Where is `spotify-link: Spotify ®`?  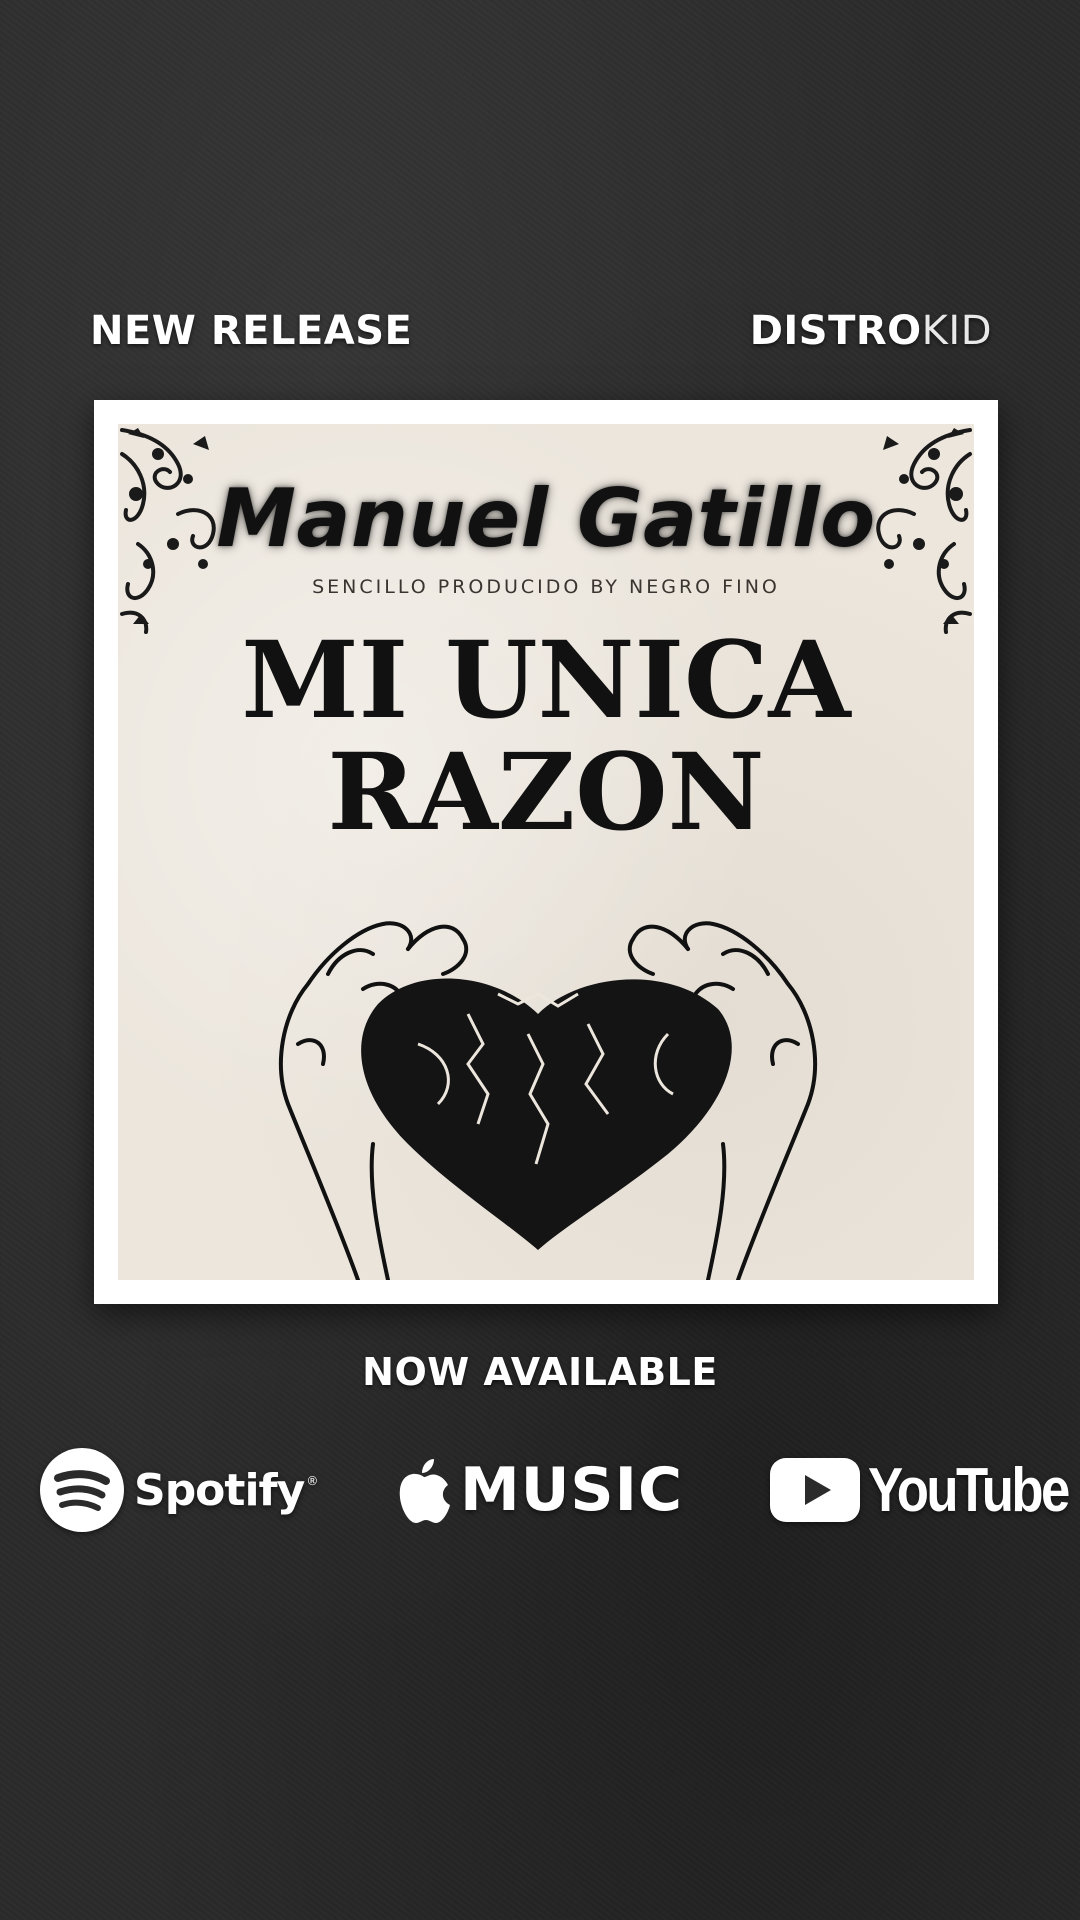 spotify-link: Spotify ® is located at coordinates (179, 1490).